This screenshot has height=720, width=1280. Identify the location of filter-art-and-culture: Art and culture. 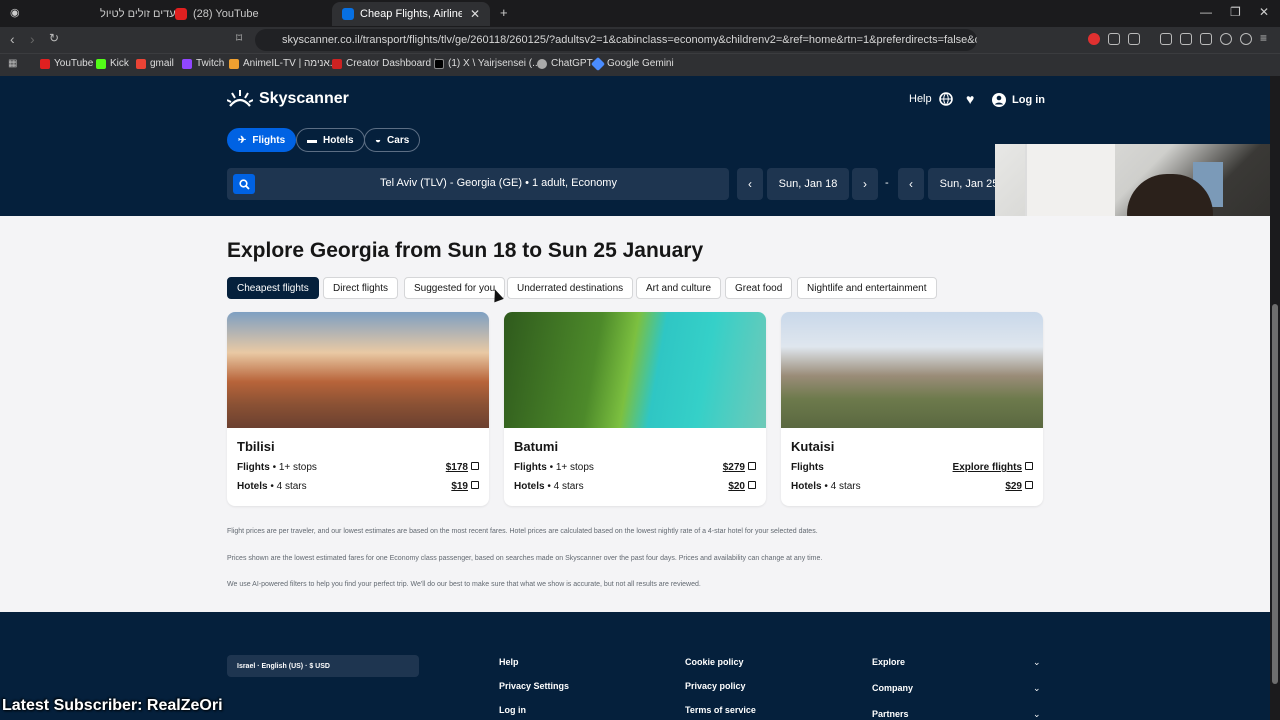
(679, 288).